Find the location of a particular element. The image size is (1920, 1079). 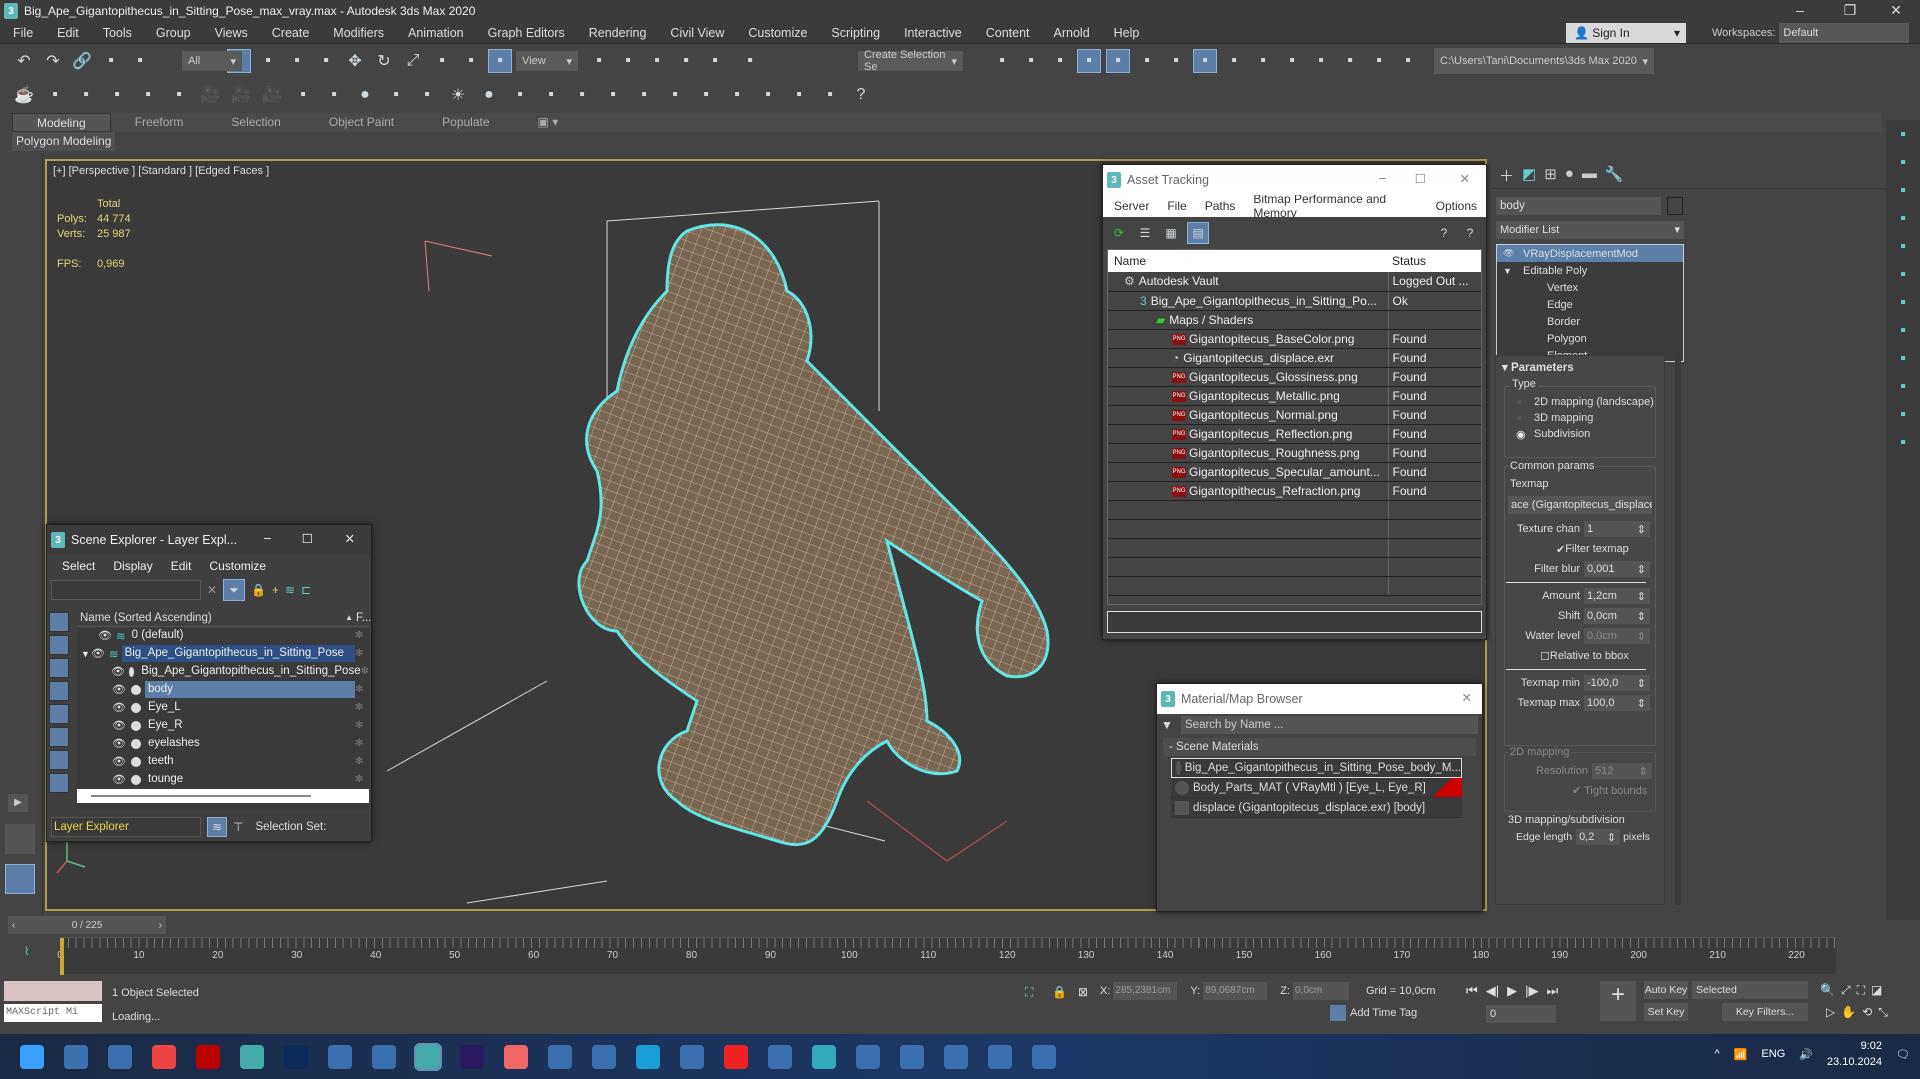

rect-selection-icon: ▪ is located at coordinates (297, 61).